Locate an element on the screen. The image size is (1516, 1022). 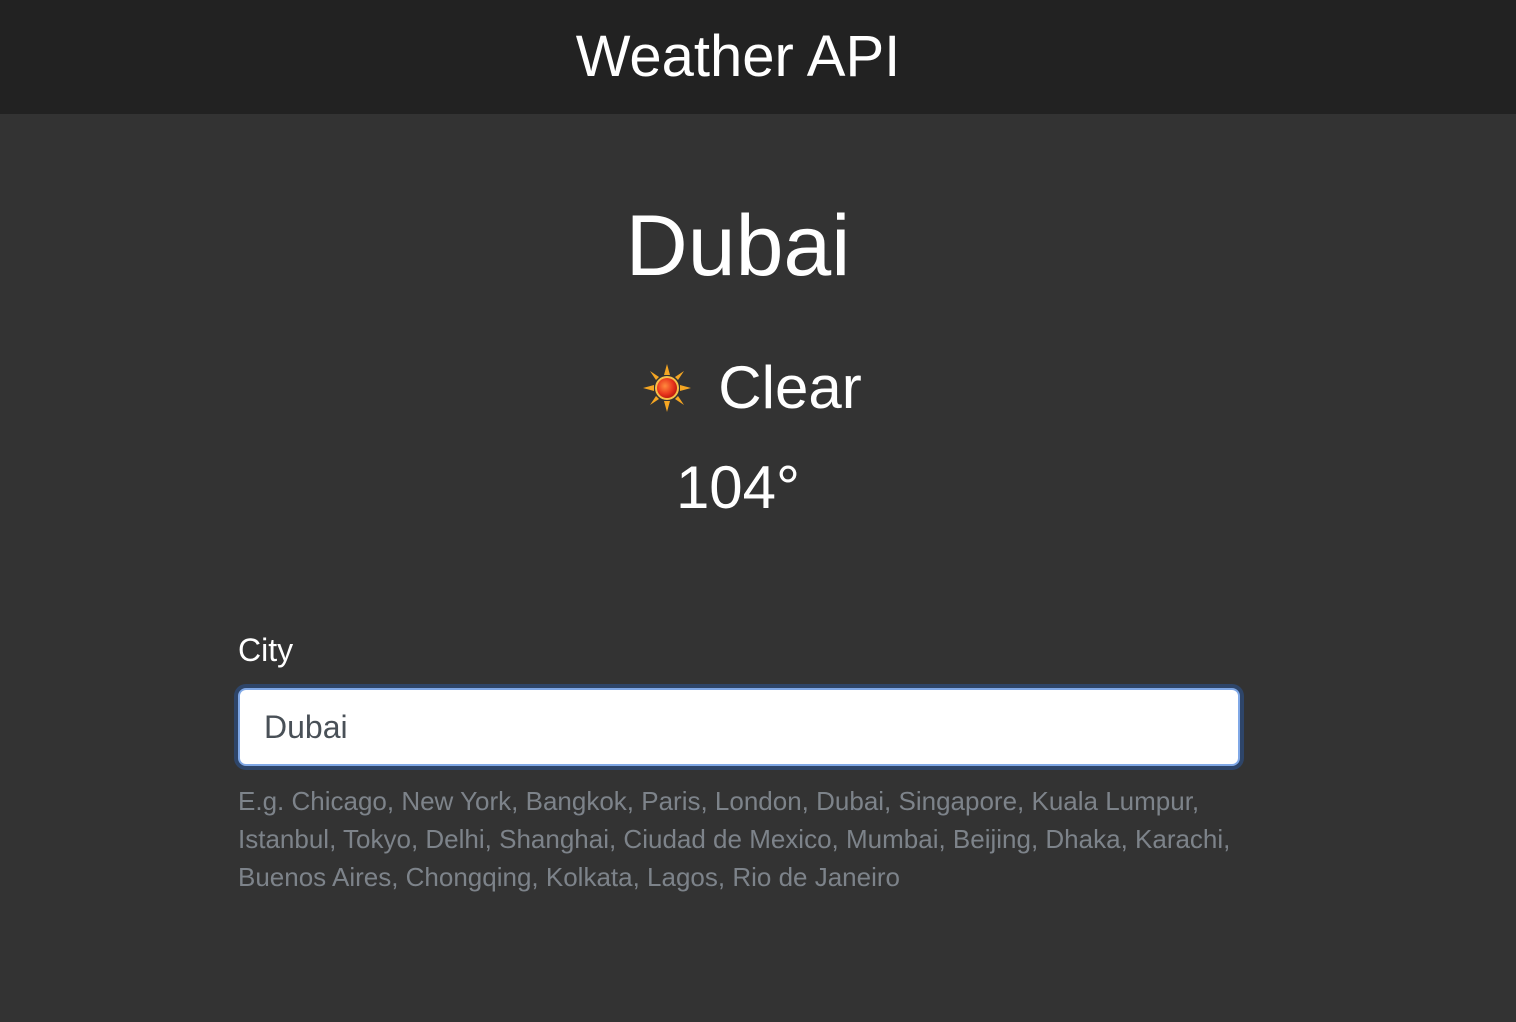
city-label: City is located at coordinates (266, 650).